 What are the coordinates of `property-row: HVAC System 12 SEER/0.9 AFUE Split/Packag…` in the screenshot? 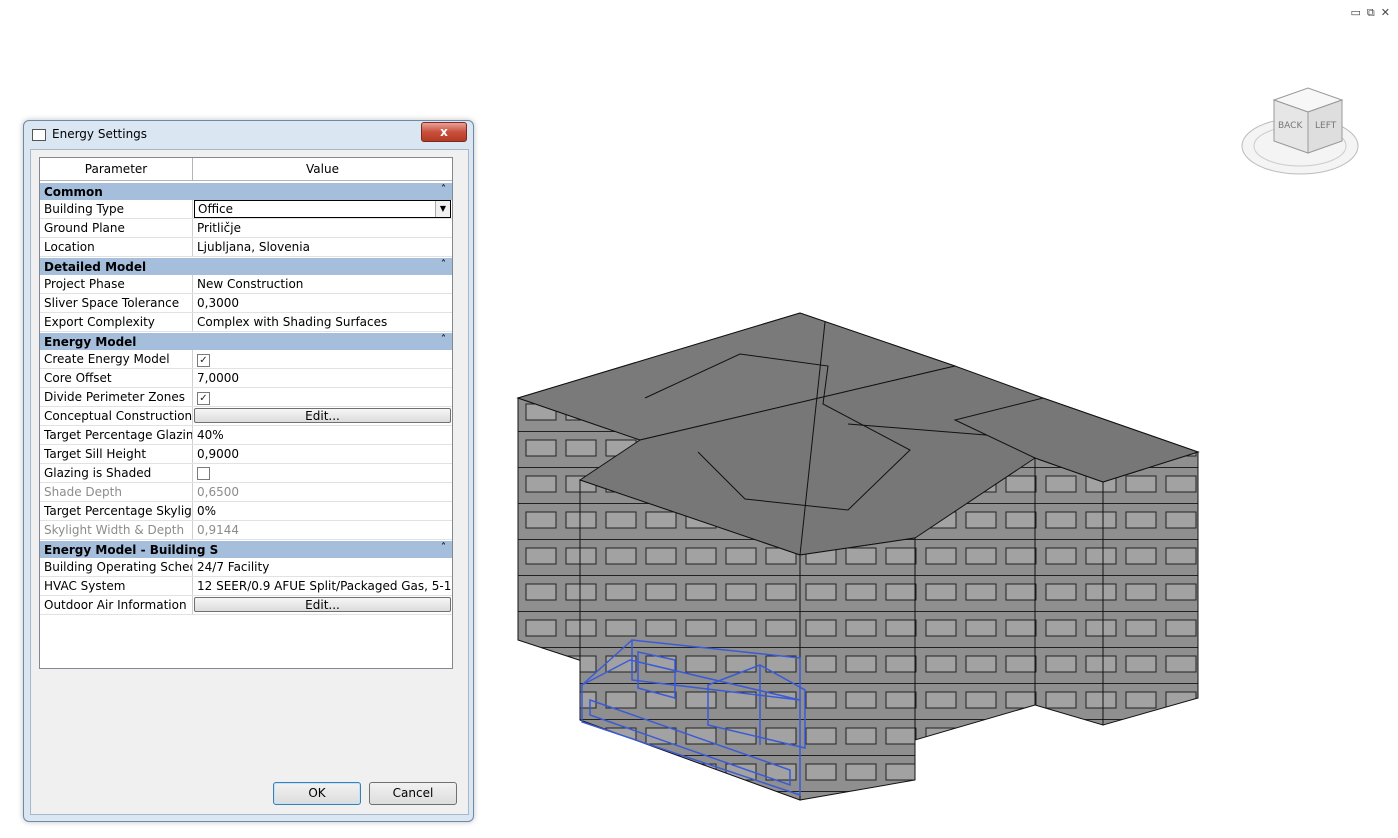 It's located at (246, 586).